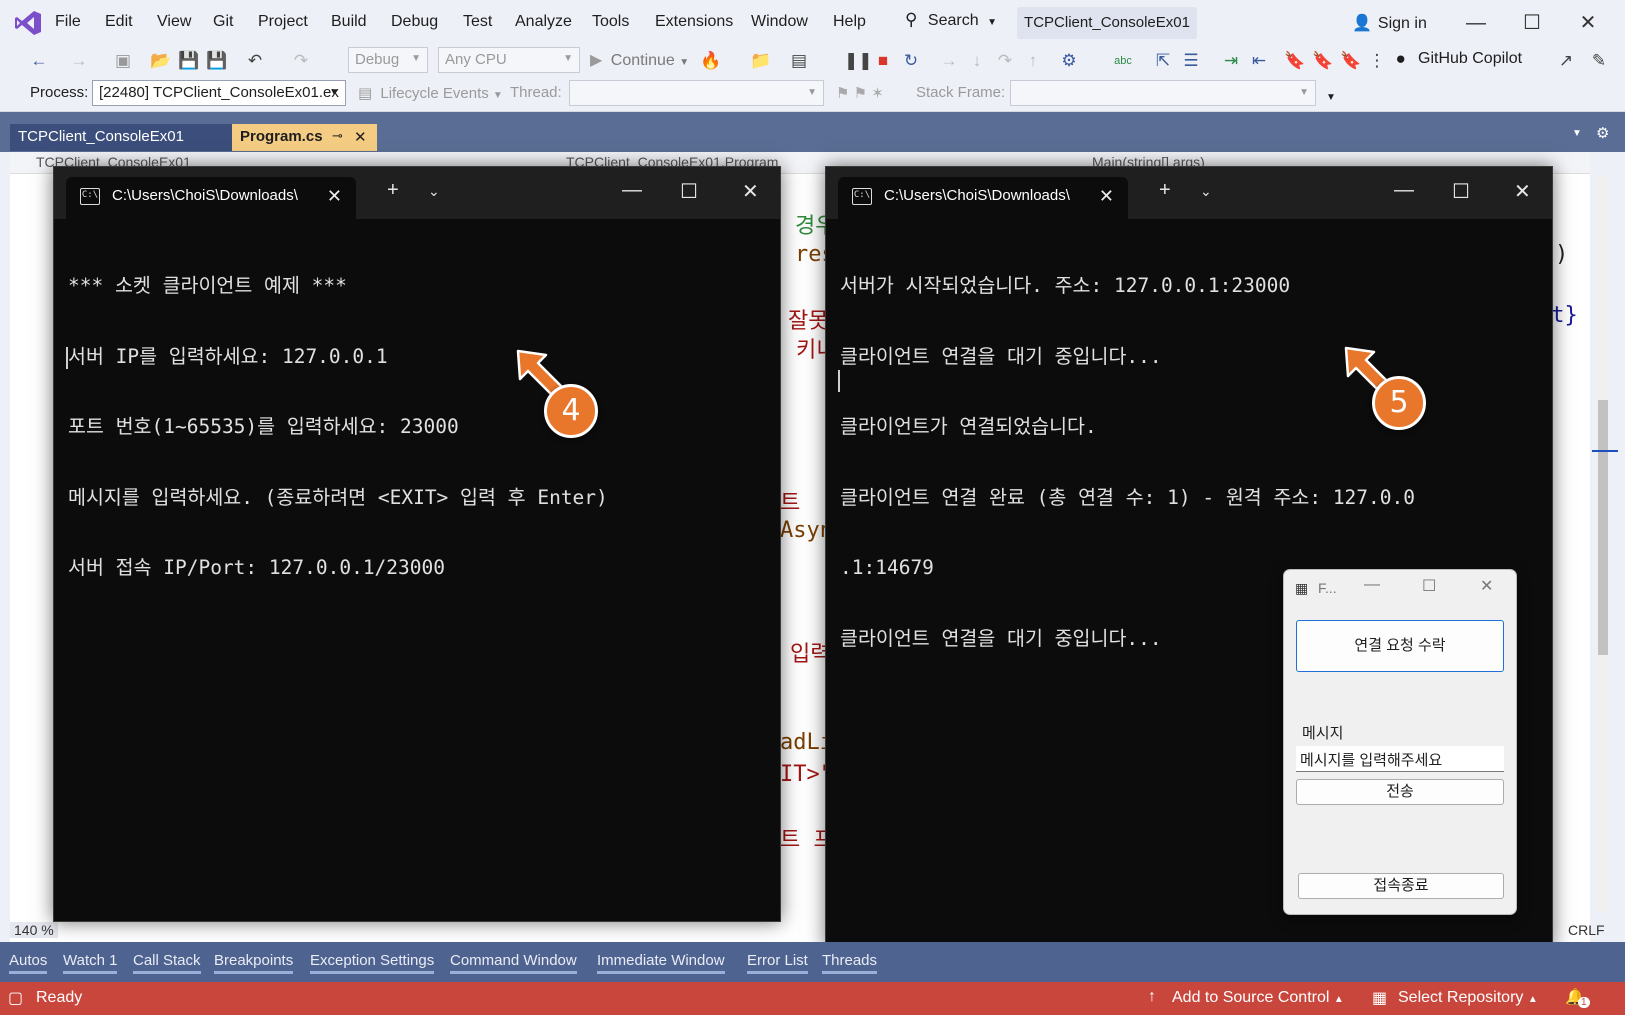  What do you see at coordinates (1400, 792) in the screenshot?
I see `send-button: 전송` at bounding box center [1400, 792].